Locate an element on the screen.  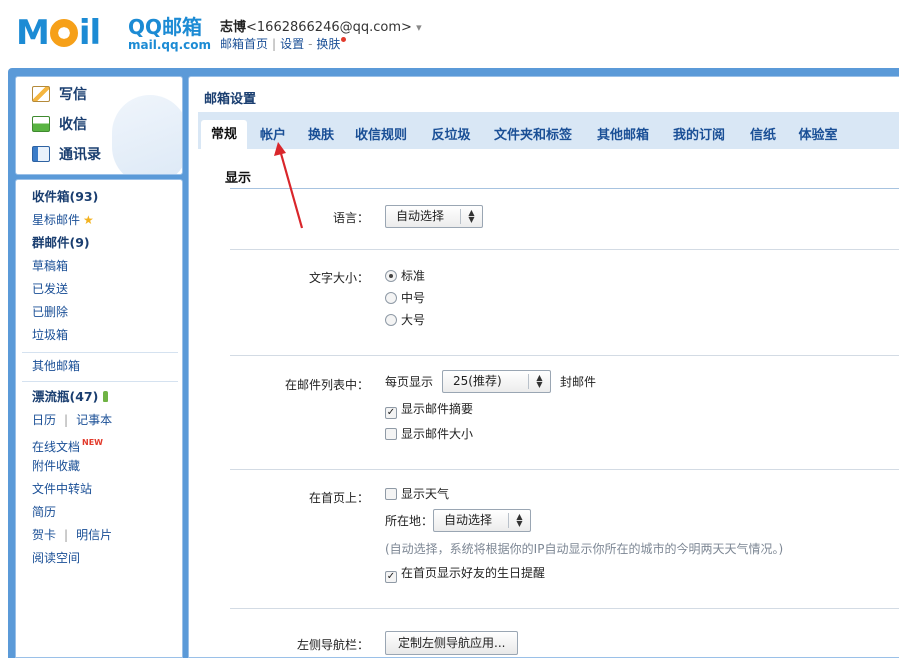
greeting-card-link: 贺卡 is located at coordinates (44, 535).